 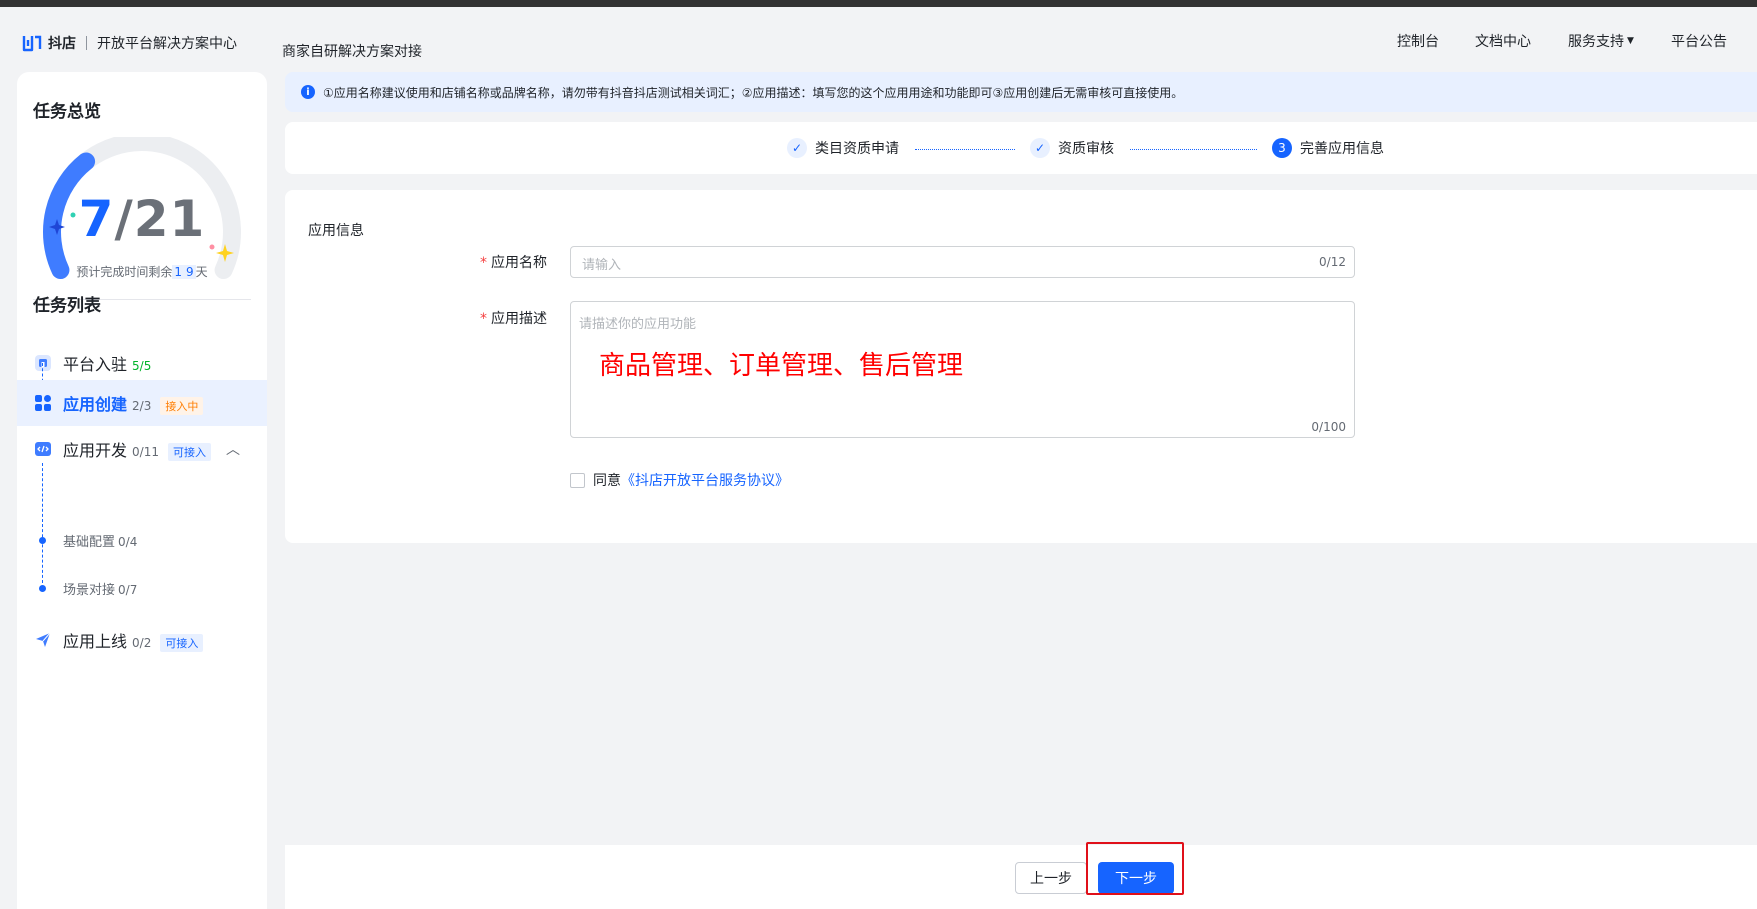 I want to click on task-count: 5/5, so click(x=142, y=366).